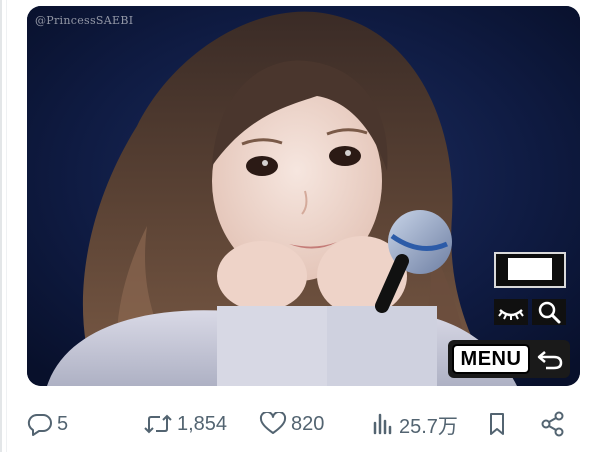  I want to click on bar-chart-icon, so click(382, 424).